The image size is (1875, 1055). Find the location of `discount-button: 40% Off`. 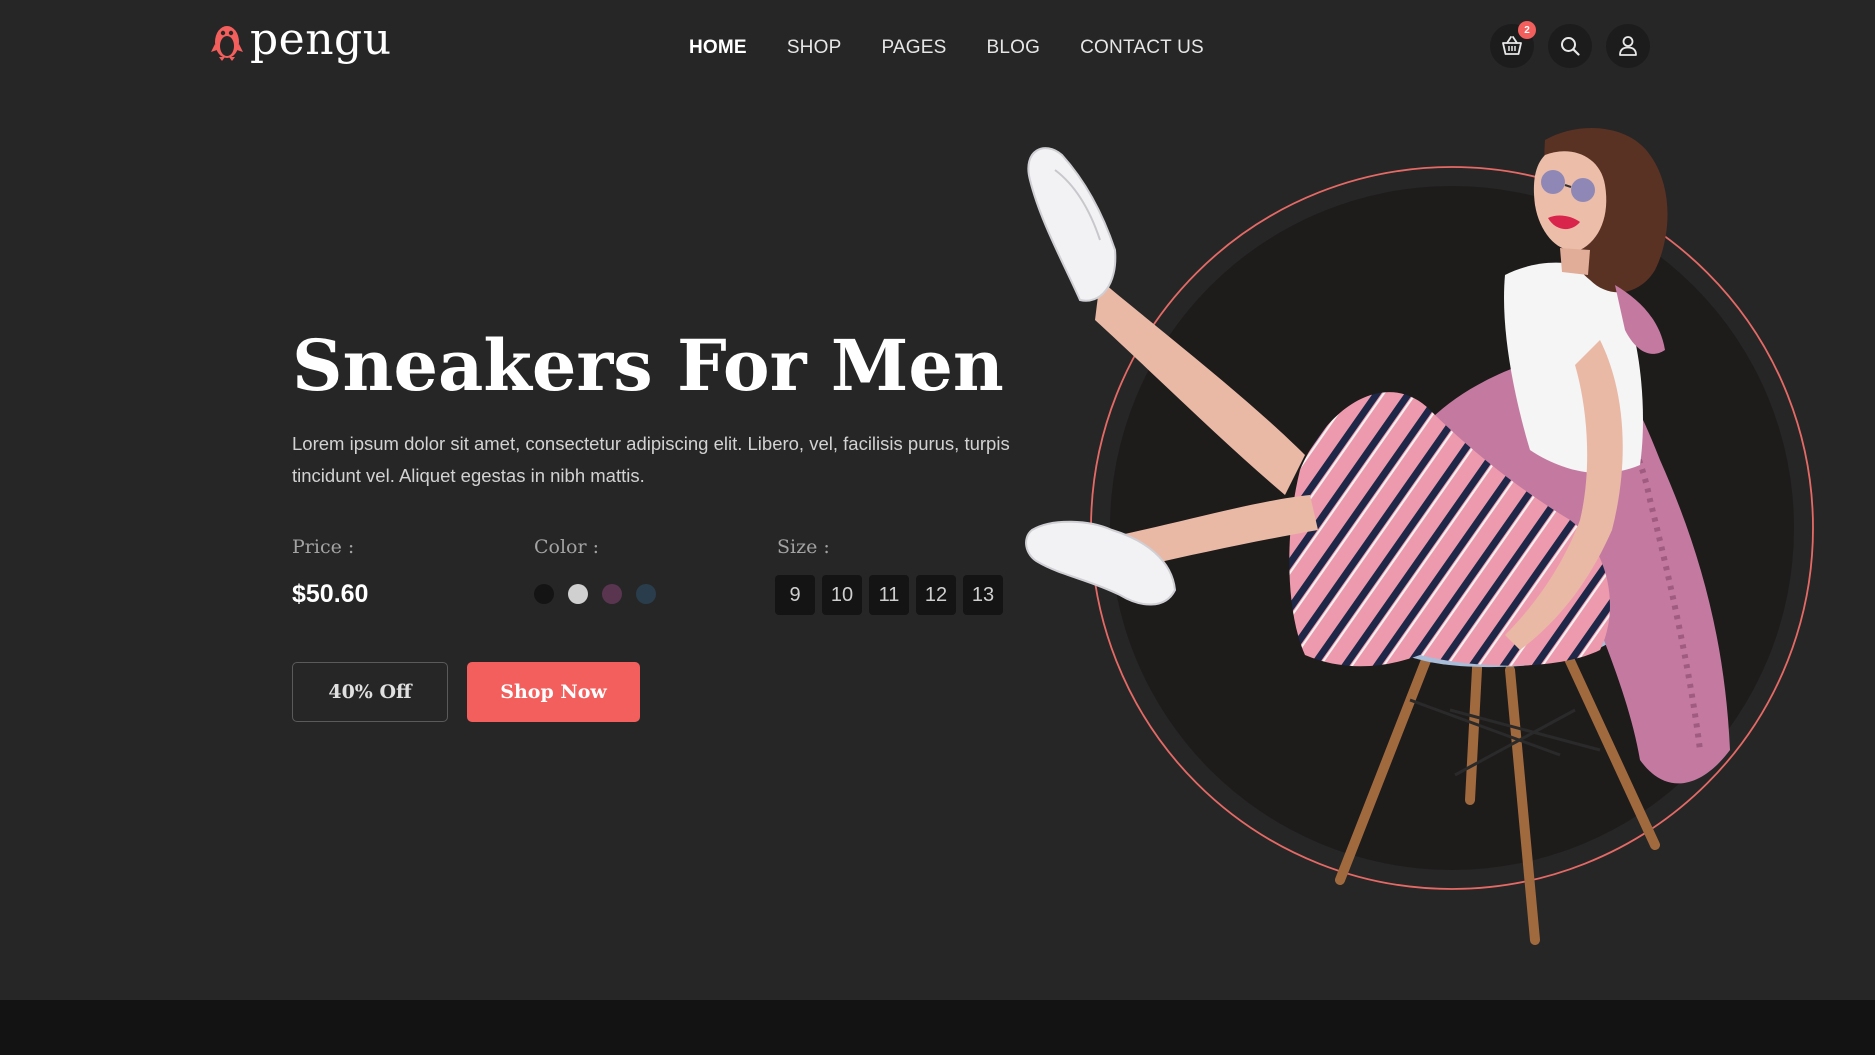

discount-button: 40% Off is located at coordinates (370, 692).